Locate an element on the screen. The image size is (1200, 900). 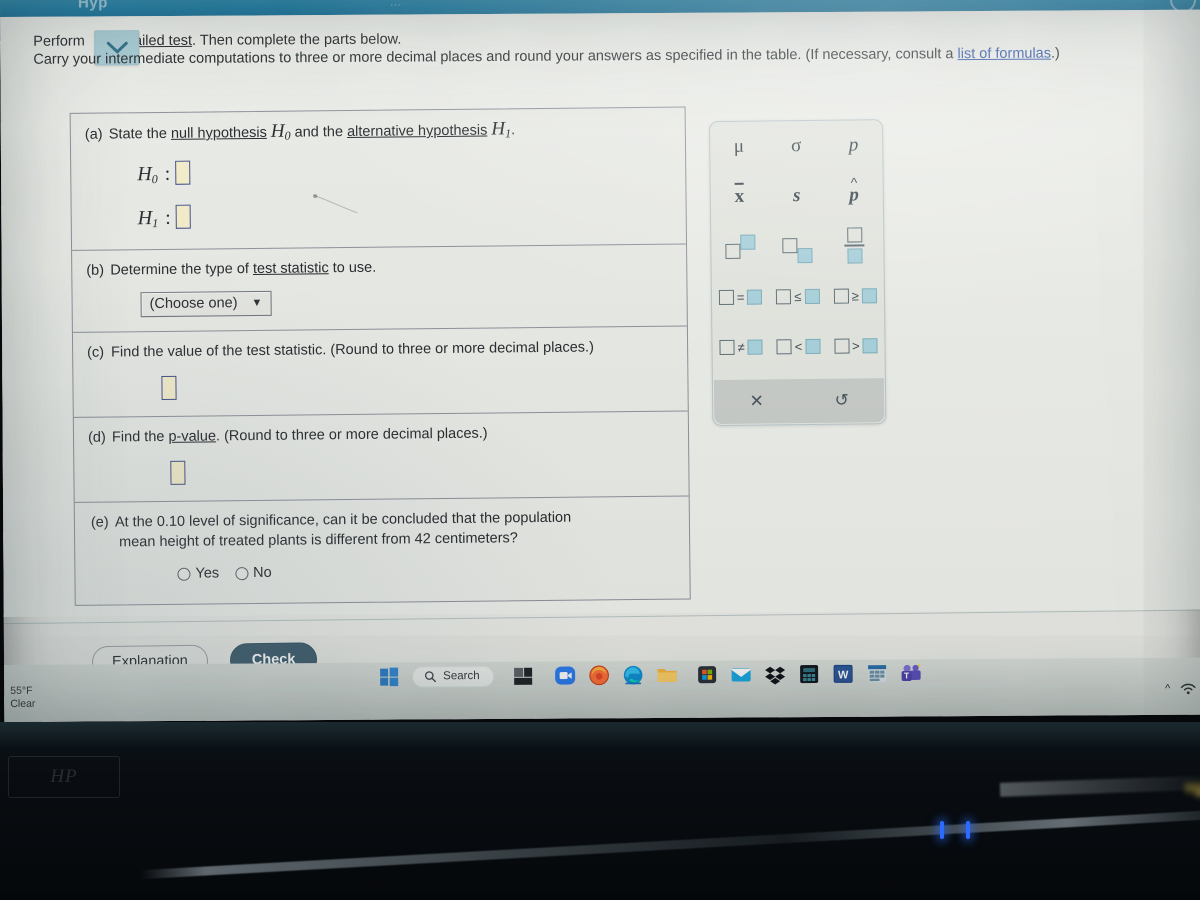
h1-input is located at coordinates (183, 216).